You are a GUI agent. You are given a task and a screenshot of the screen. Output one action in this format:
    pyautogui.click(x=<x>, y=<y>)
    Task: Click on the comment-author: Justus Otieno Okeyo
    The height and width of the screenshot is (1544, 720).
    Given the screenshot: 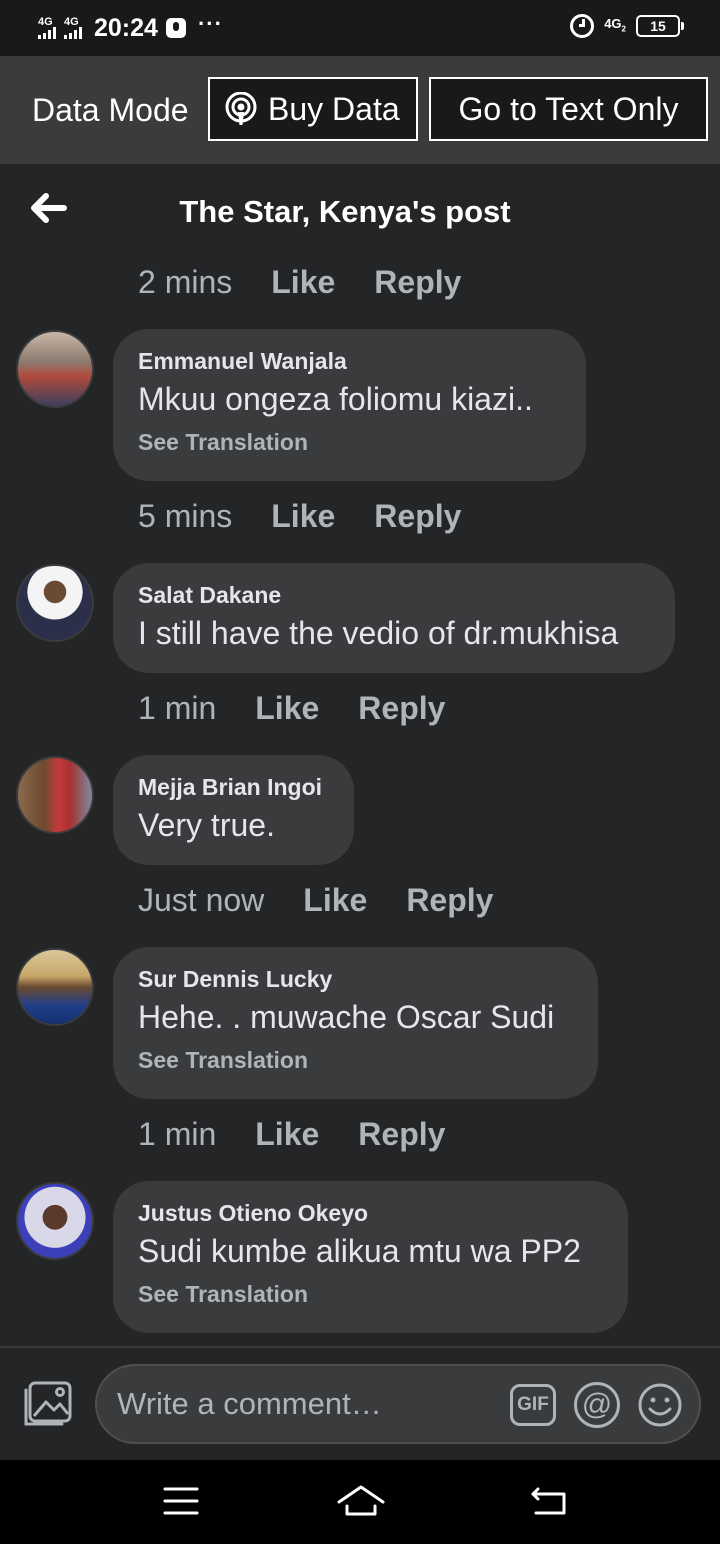 What is the action you would take?
    pyautogui.click(x=370, y=1213)
    